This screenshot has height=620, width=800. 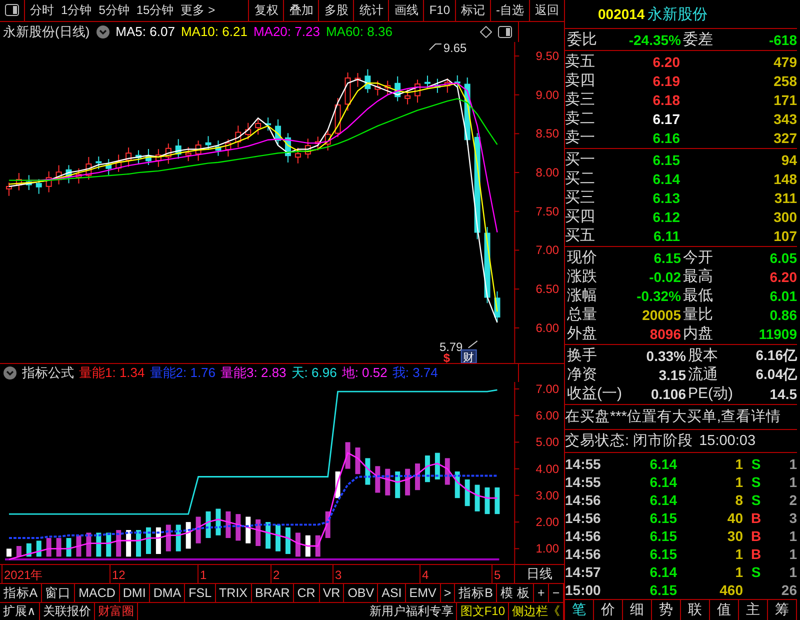 I want to click on indicator-tab: DMA, so click(x=168, y=593).